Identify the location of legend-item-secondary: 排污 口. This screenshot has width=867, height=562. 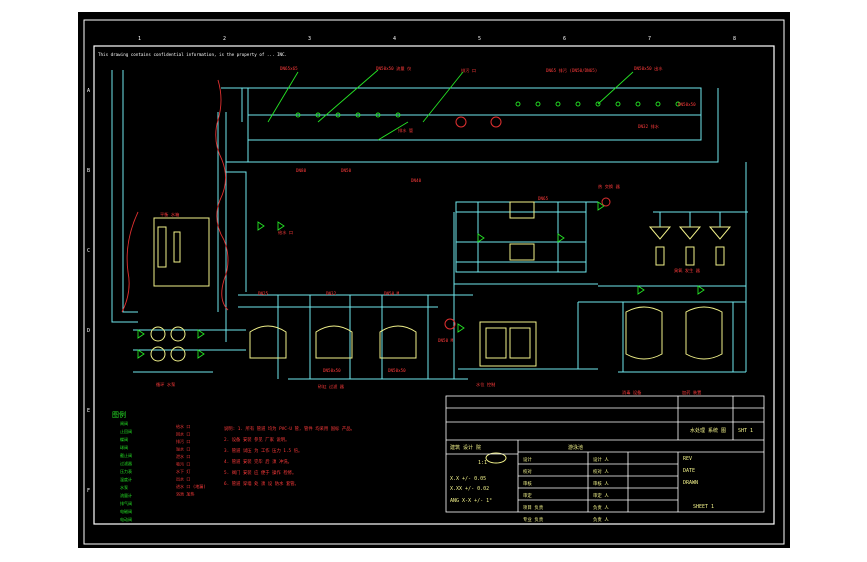
(183, 441).